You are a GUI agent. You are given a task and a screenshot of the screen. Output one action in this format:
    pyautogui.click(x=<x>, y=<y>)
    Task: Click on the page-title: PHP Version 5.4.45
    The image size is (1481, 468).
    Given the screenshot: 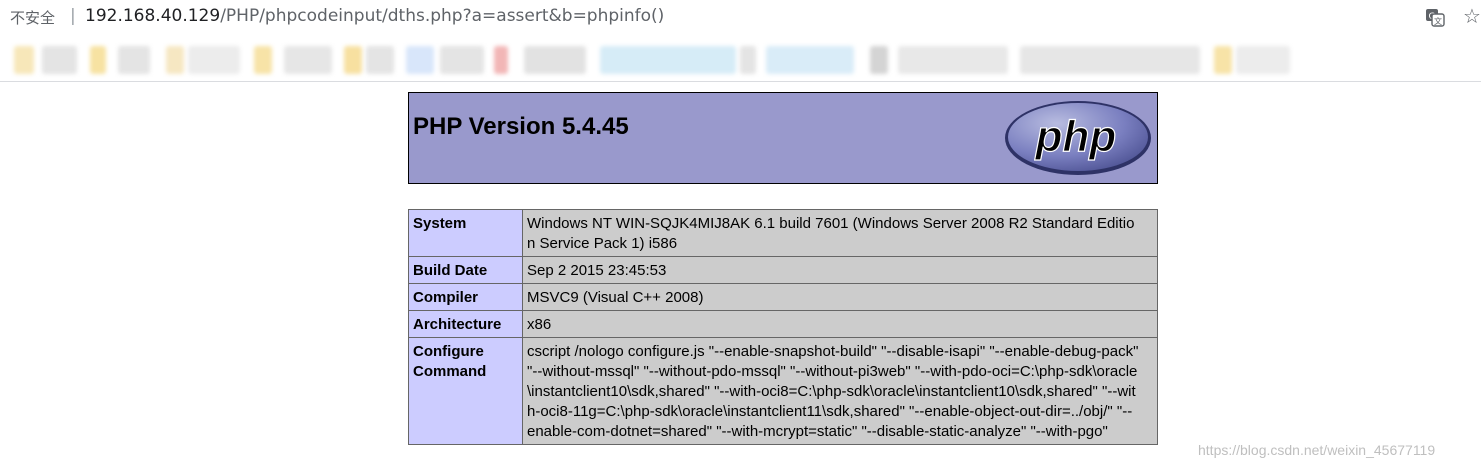 What is the action you would take?
    pyautogui.click(x=521, y=126)
    